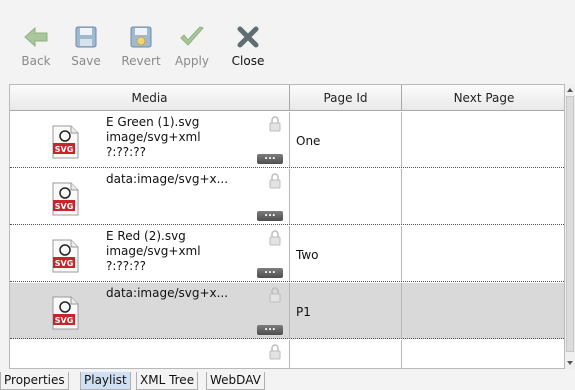 This screenshot has width=575, height=390. Describe the element at coordinates (141, 61) in the screenshot. I see `revert-label: Revert` at that location.